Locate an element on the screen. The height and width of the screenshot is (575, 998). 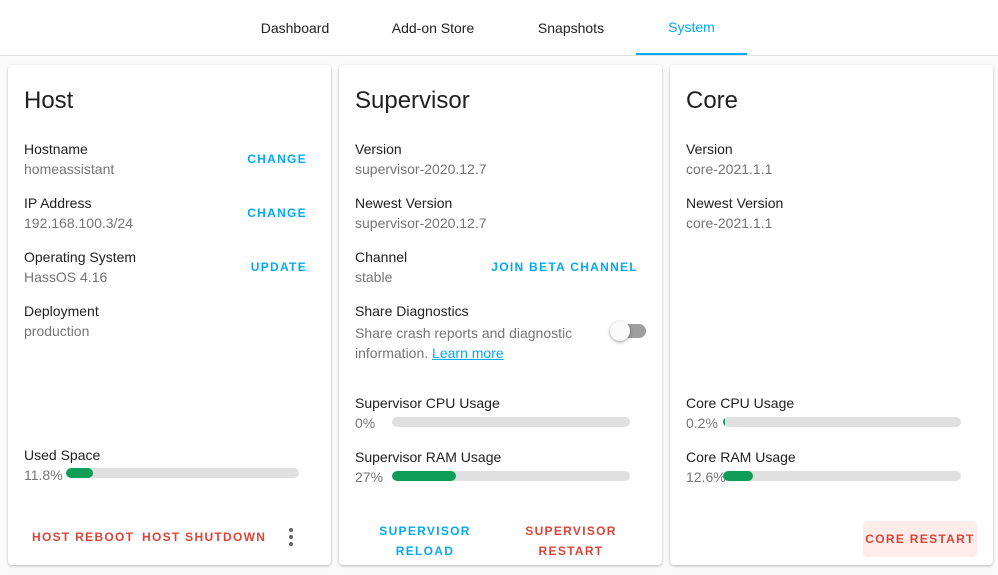
more-options-icon is located at coordinates (291, 537).